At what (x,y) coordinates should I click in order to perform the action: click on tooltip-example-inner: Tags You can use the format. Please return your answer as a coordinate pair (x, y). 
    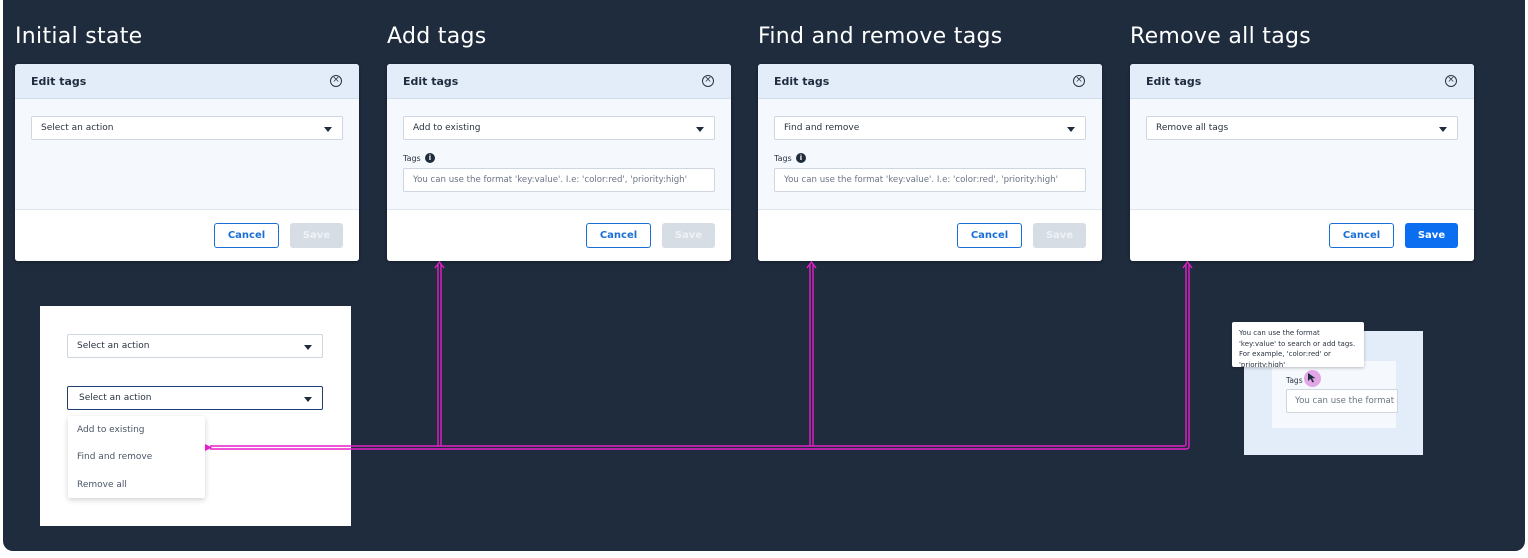
    Looking at the image, I should click on (1335, 394).